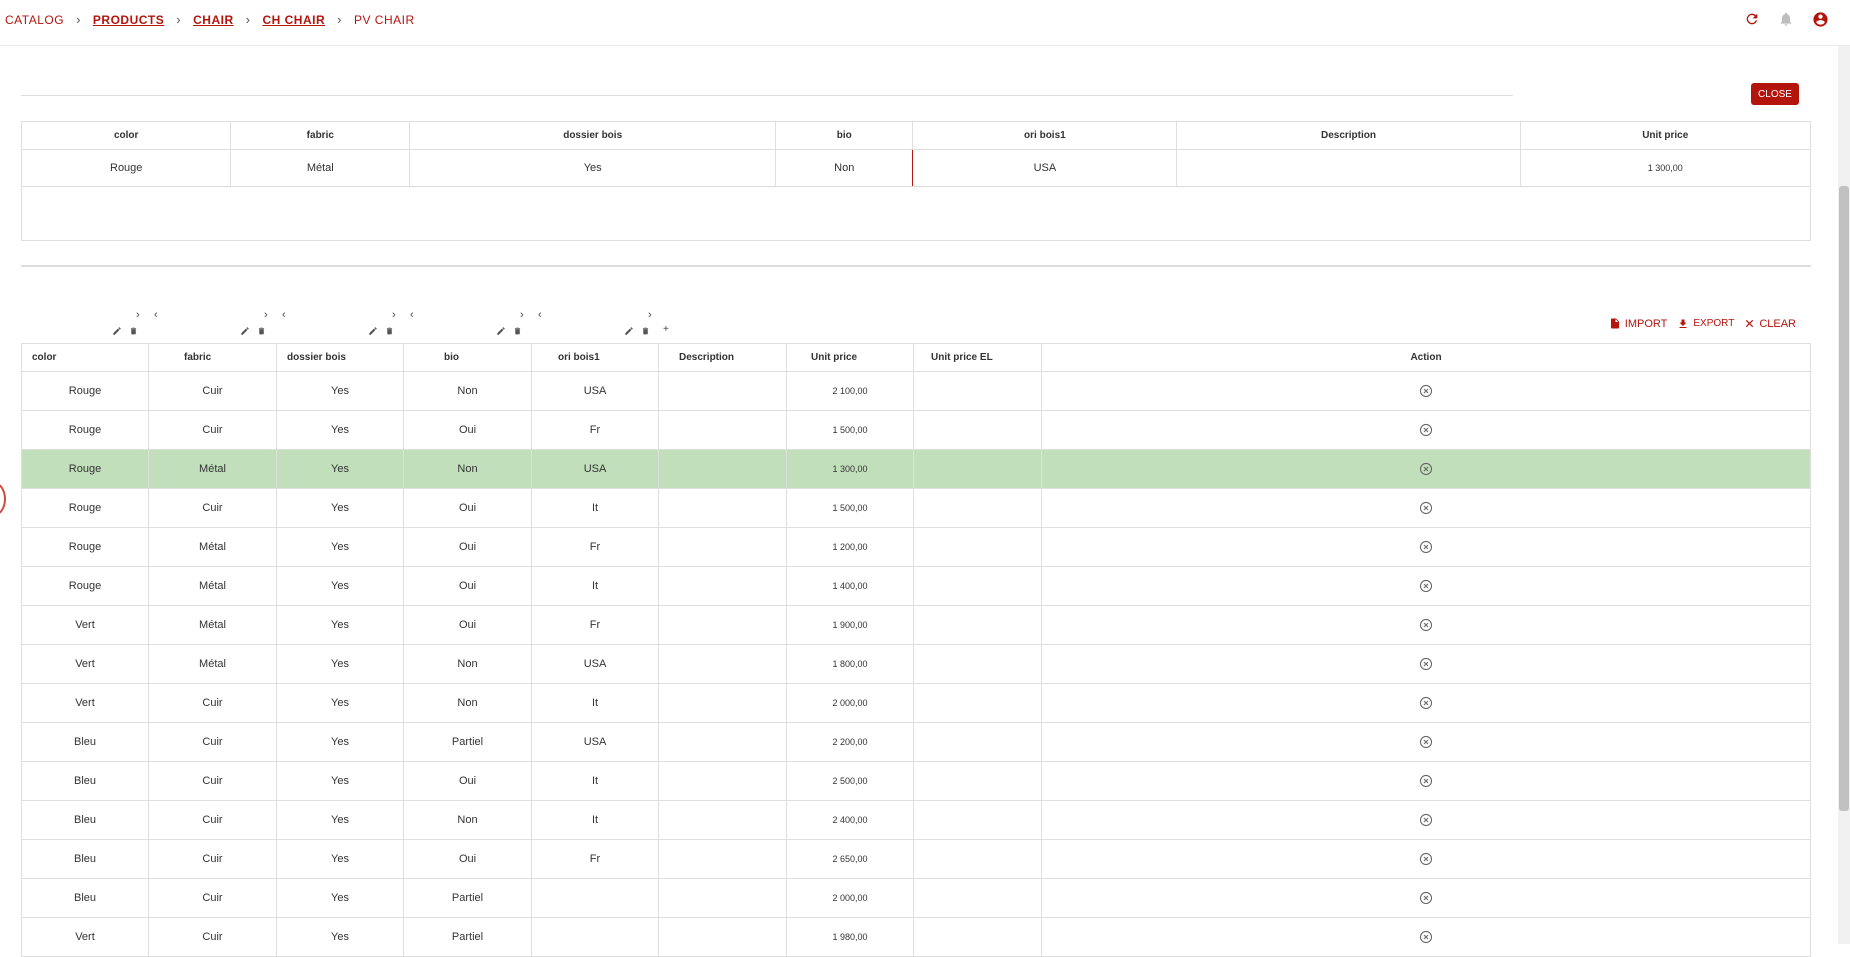  What do you see at coordinates (850, 742) in the screenshot?
I see `table-cell: 2 200,00` at bounding box center [850, 742].